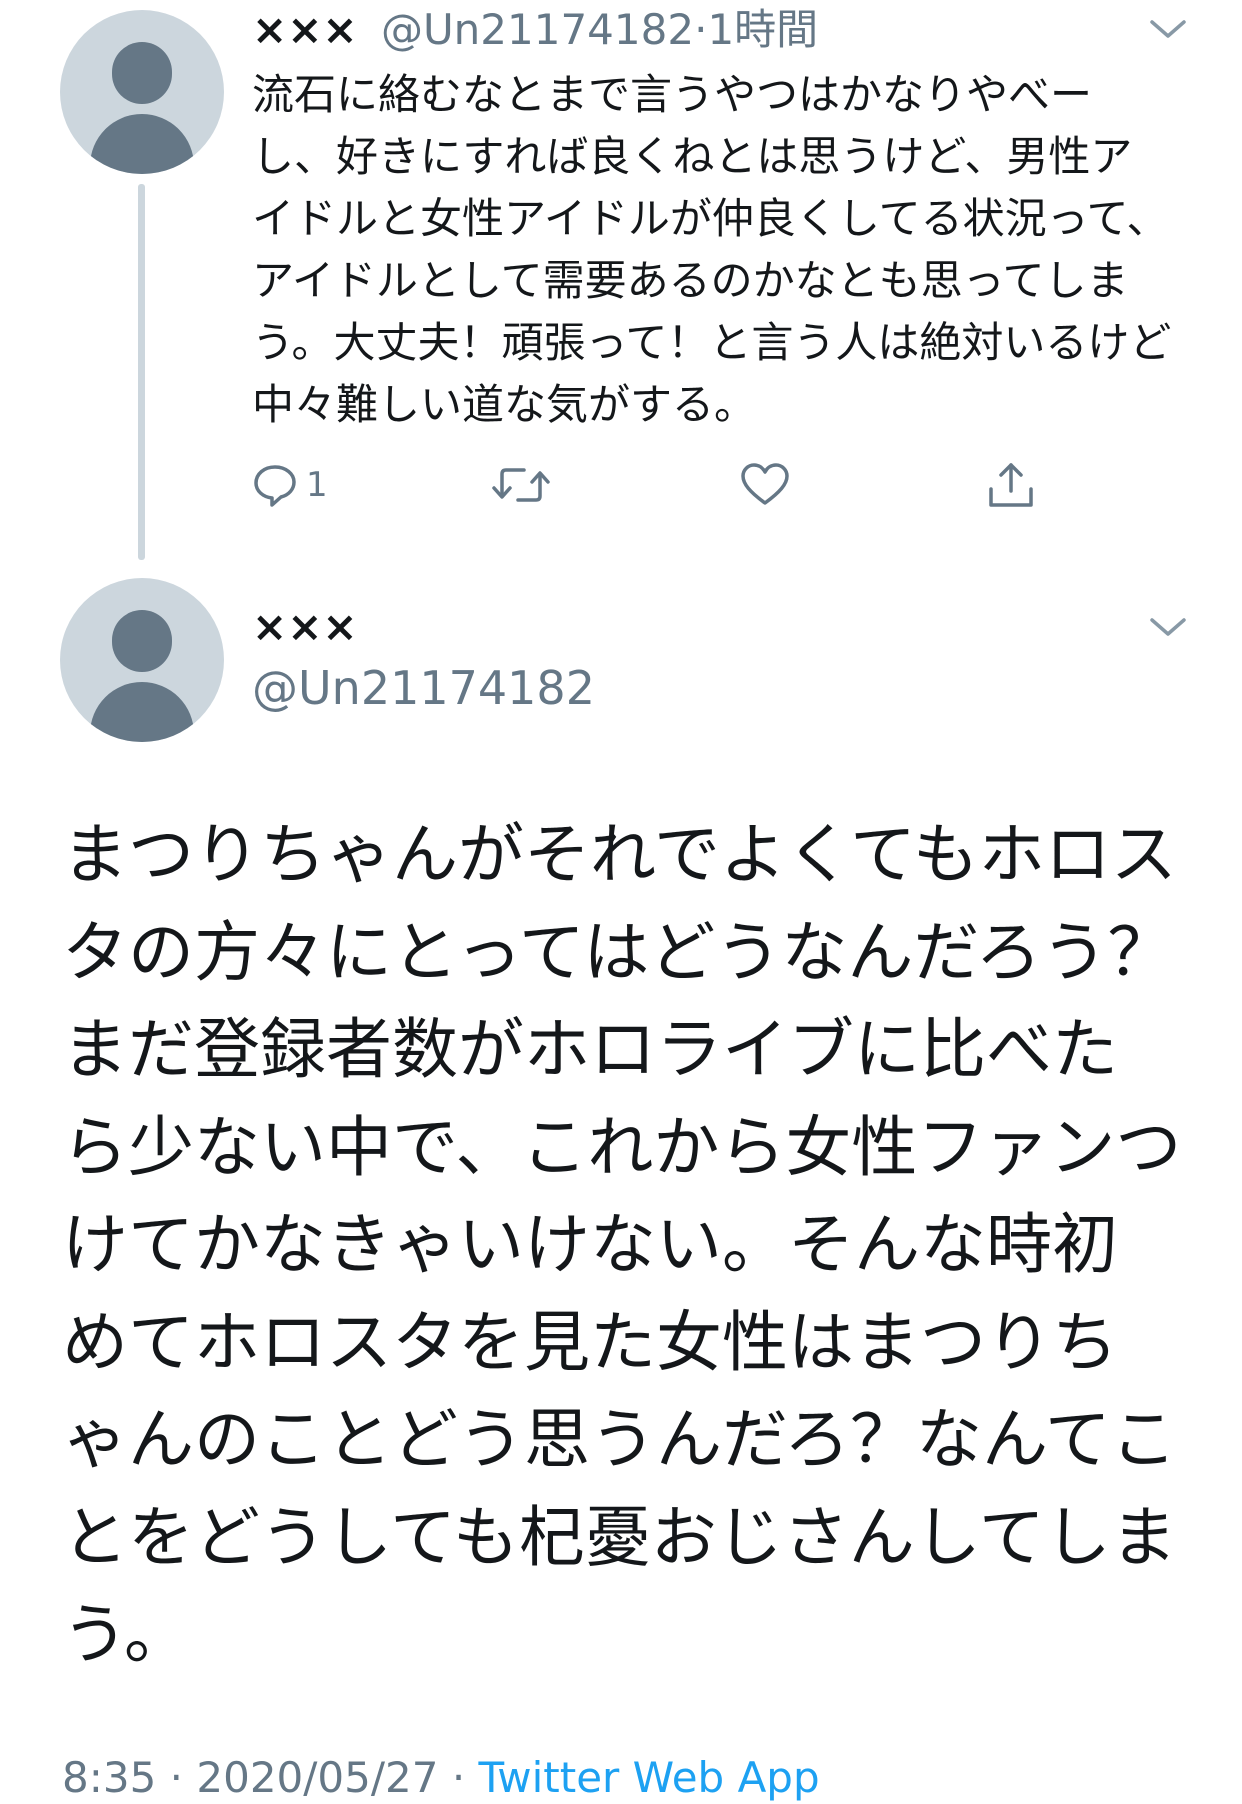 This screenshot has width=1242, height=1804. I want to click on reply-header: ××× @Un21174182·1時間, so click(535, 30).